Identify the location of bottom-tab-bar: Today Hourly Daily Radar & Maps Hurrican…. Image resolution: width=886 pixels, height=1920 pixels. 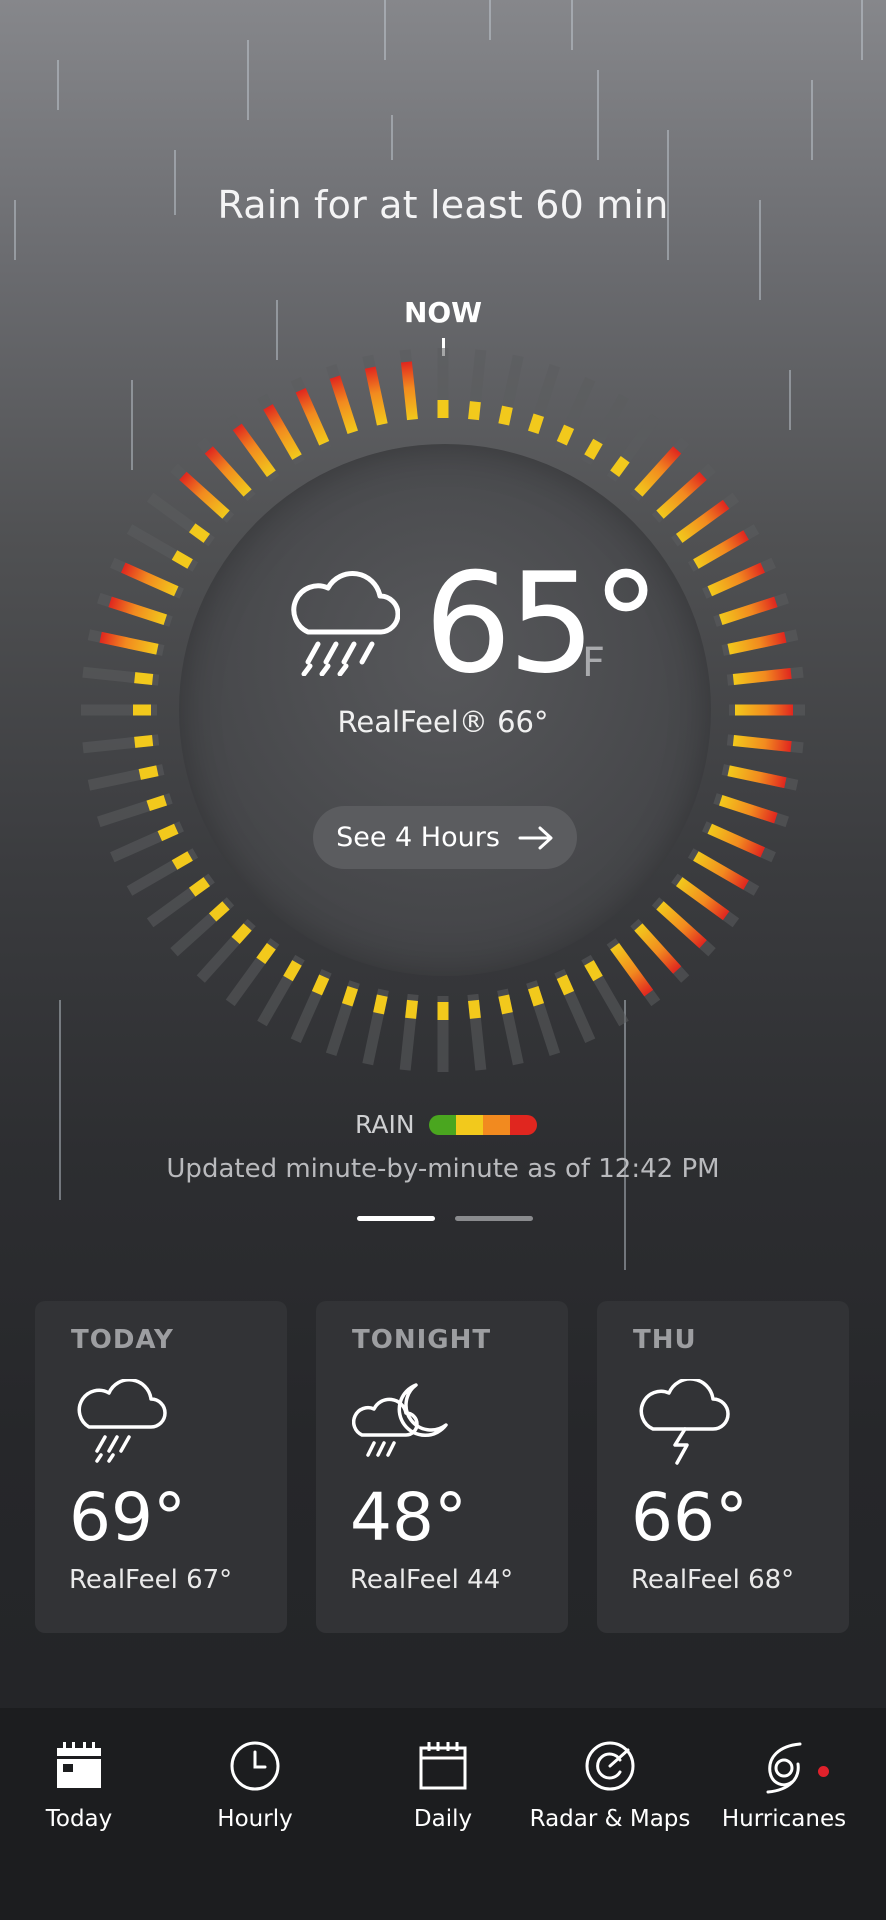
(443, 1814).